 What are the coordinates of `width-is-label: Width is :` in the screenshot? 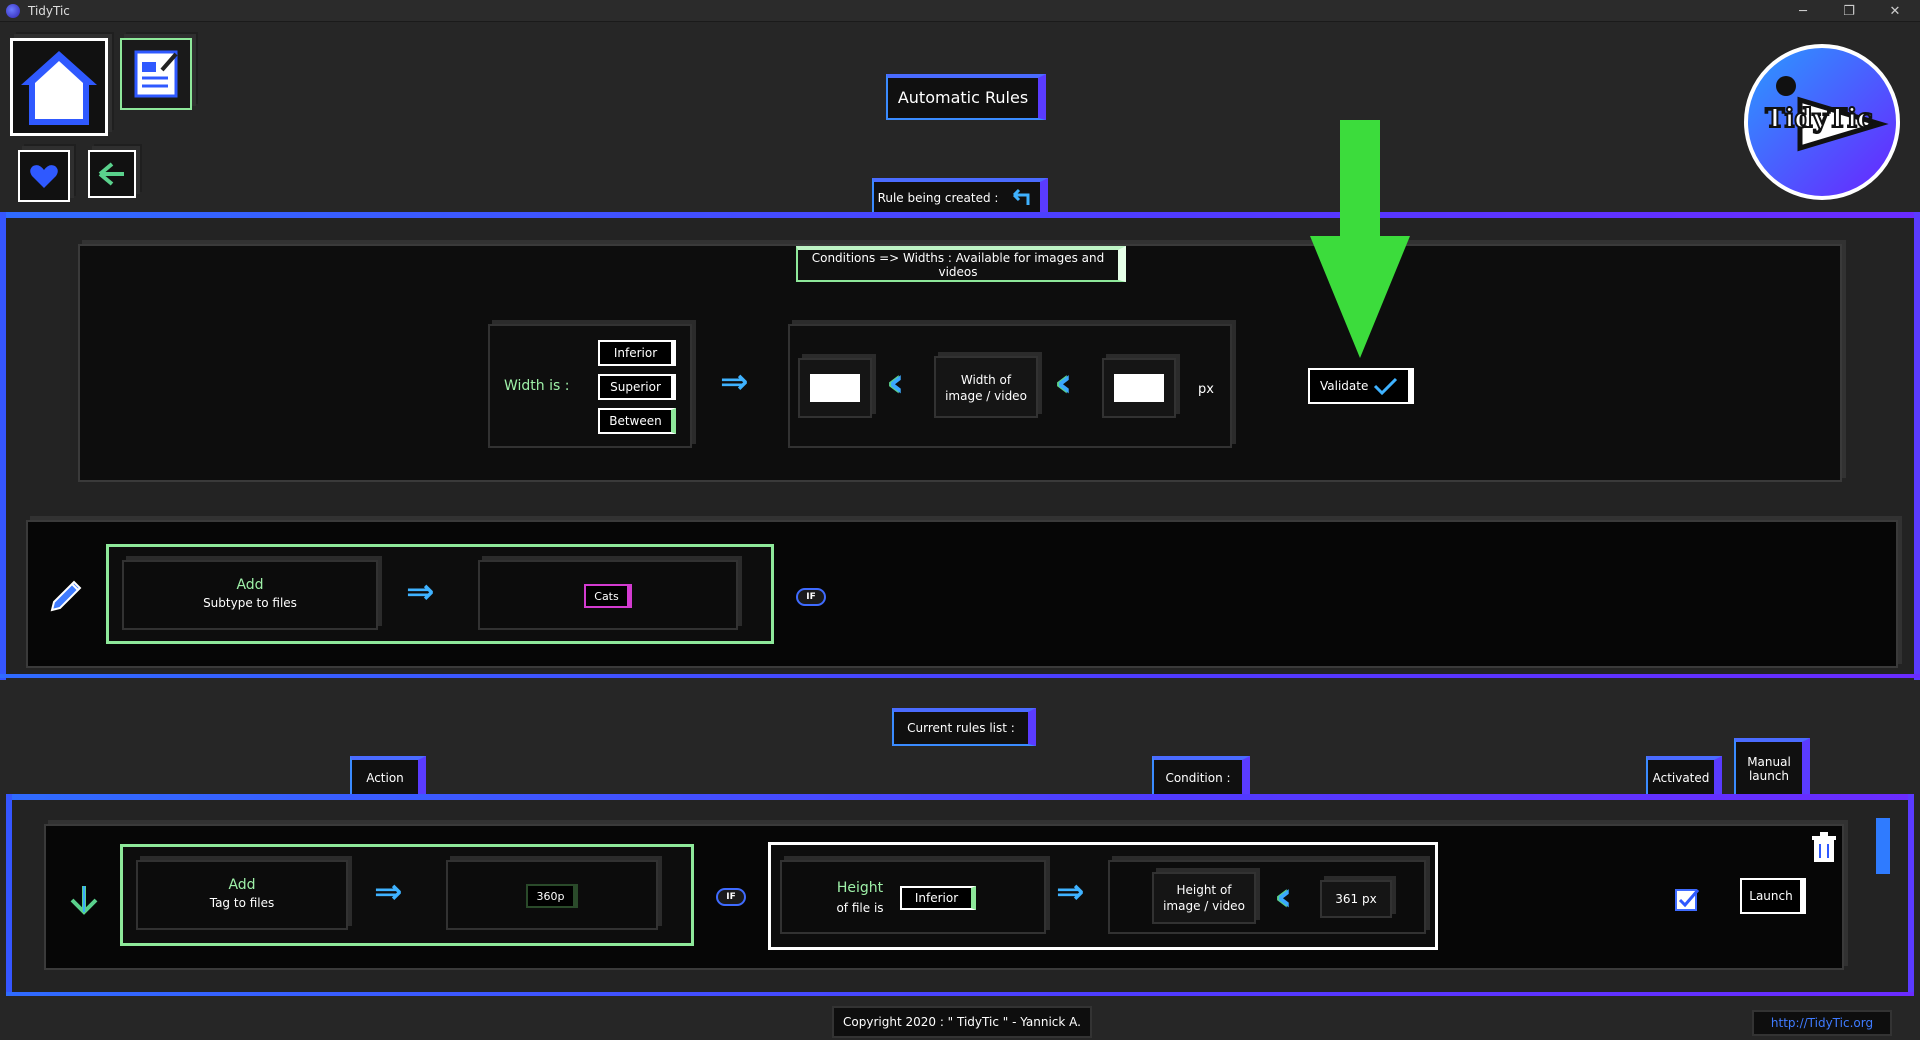 It's located at (537, 386).